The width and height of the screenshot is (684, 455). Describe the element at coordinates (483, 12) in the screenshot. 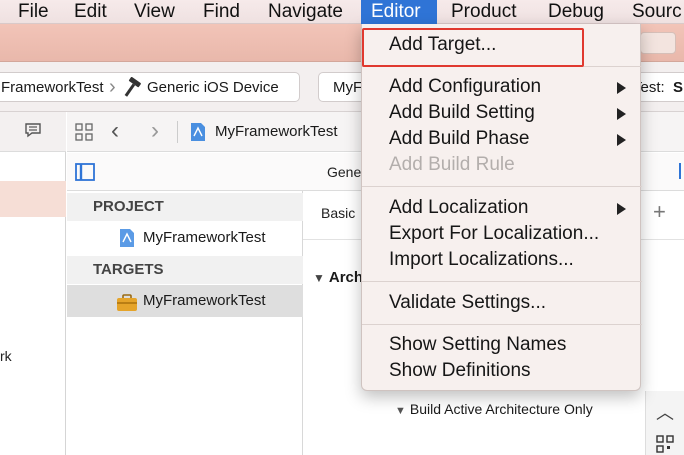

I see `menu-product: Product` at that location.